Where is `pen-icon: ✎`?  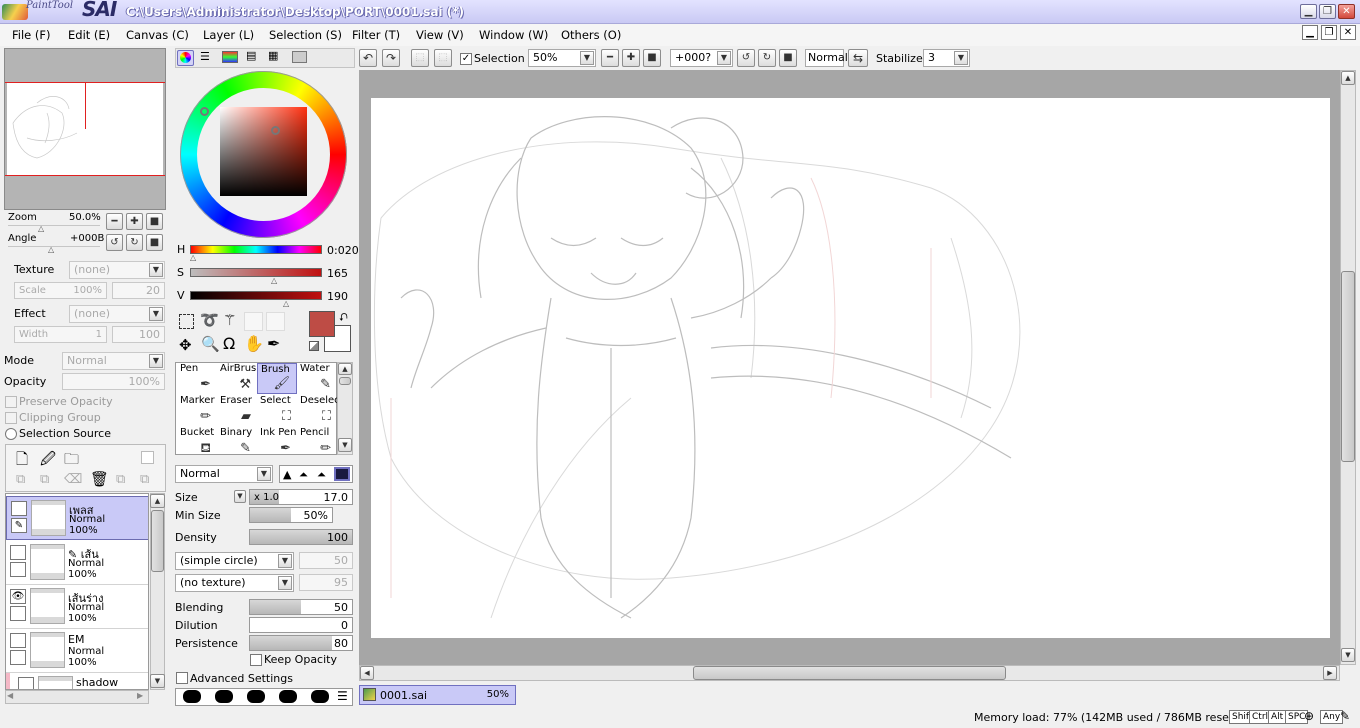
pen-icon: ✎ is located at coordinates (19, 525).